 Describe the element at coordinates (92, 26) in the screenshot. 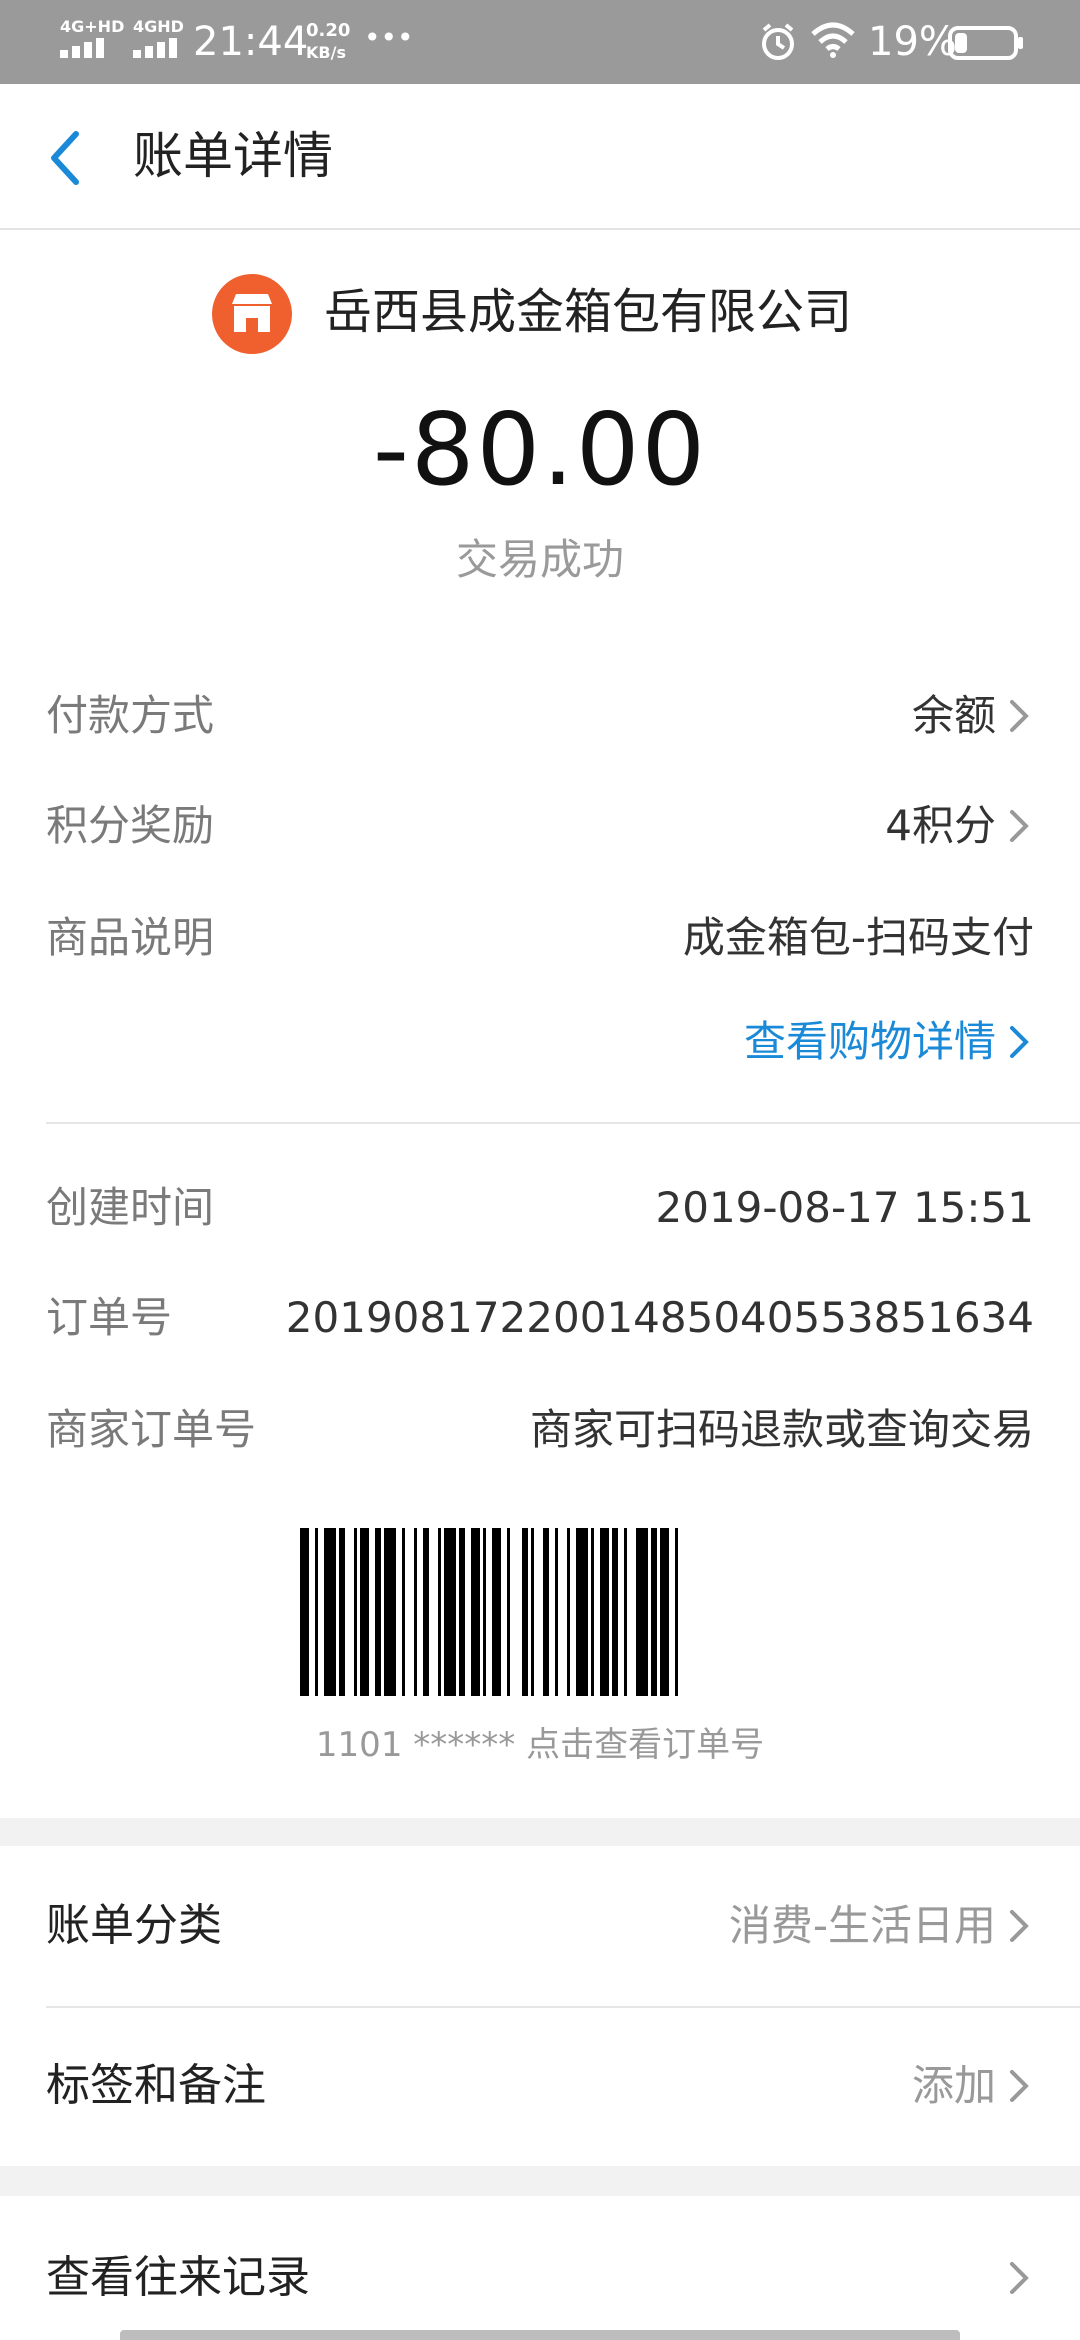

I see `network-type-1: 4G+HD` at that location.